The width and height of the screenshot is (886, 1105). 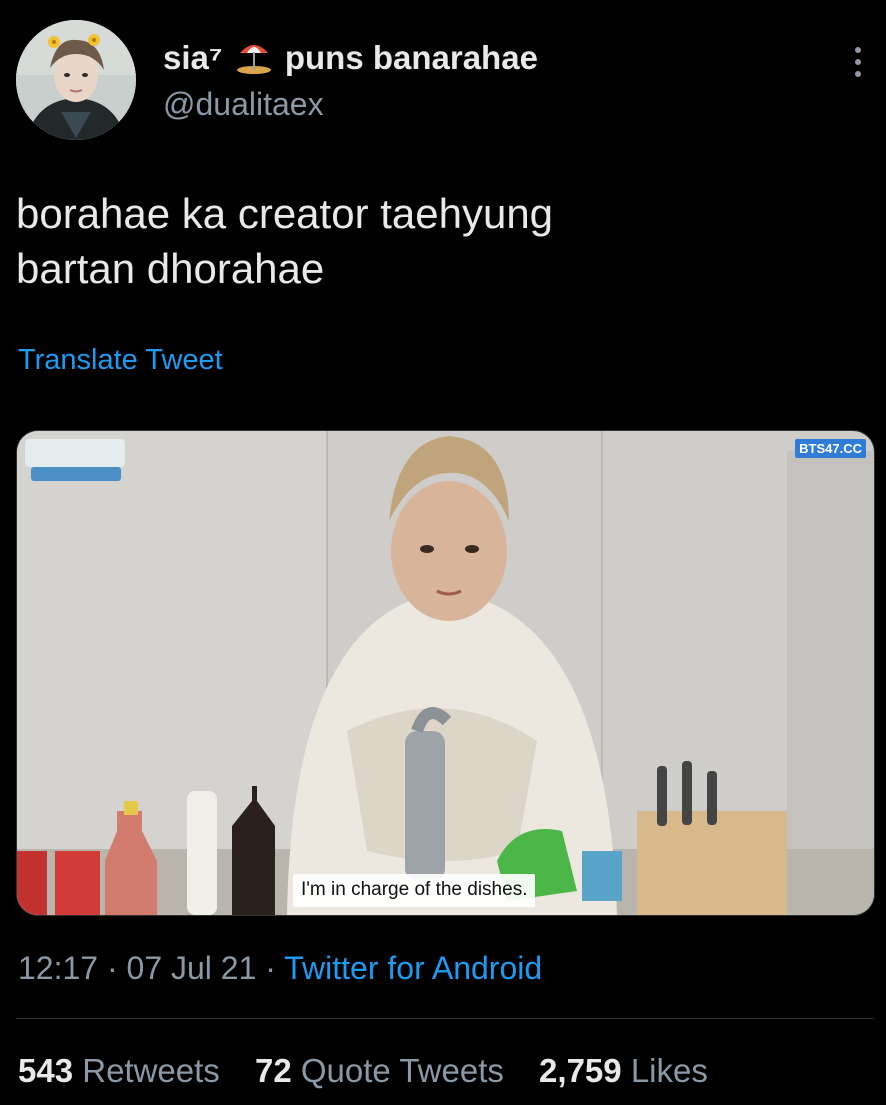 What do you see at coordinates (350, 81) in the screenshot?
I see `user-names: sia⁷ puns banarahae @dualitaex` at bounding box center [350, 81].